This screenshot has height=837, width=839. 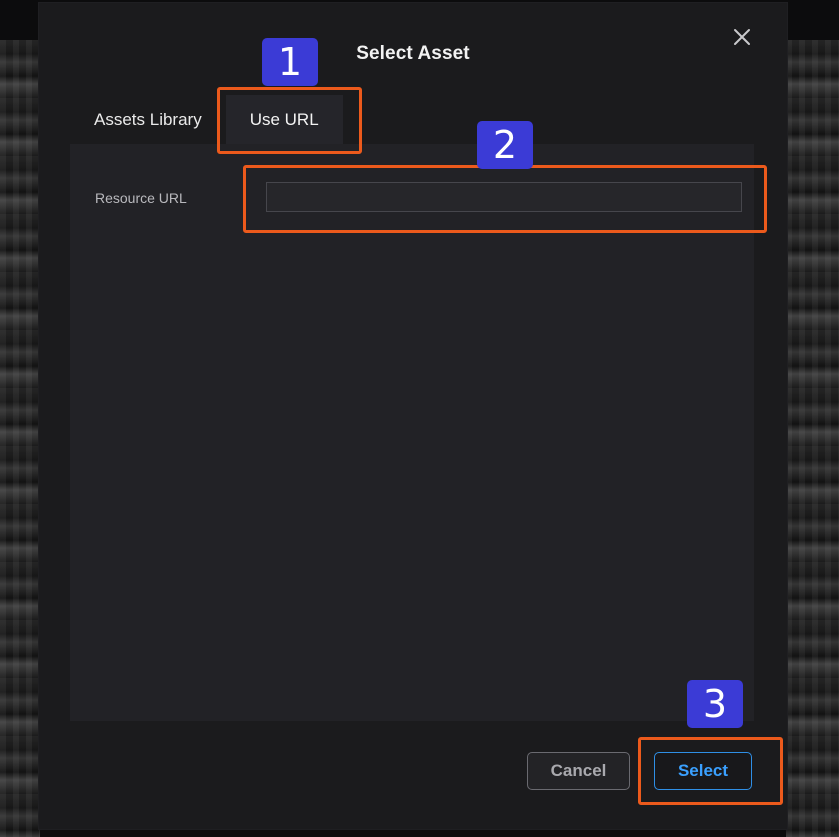 What do you see at coordinates (284, 121) in the screenshot?
I see `tab-use-url: Use URL` at bounding box center [284, 121].